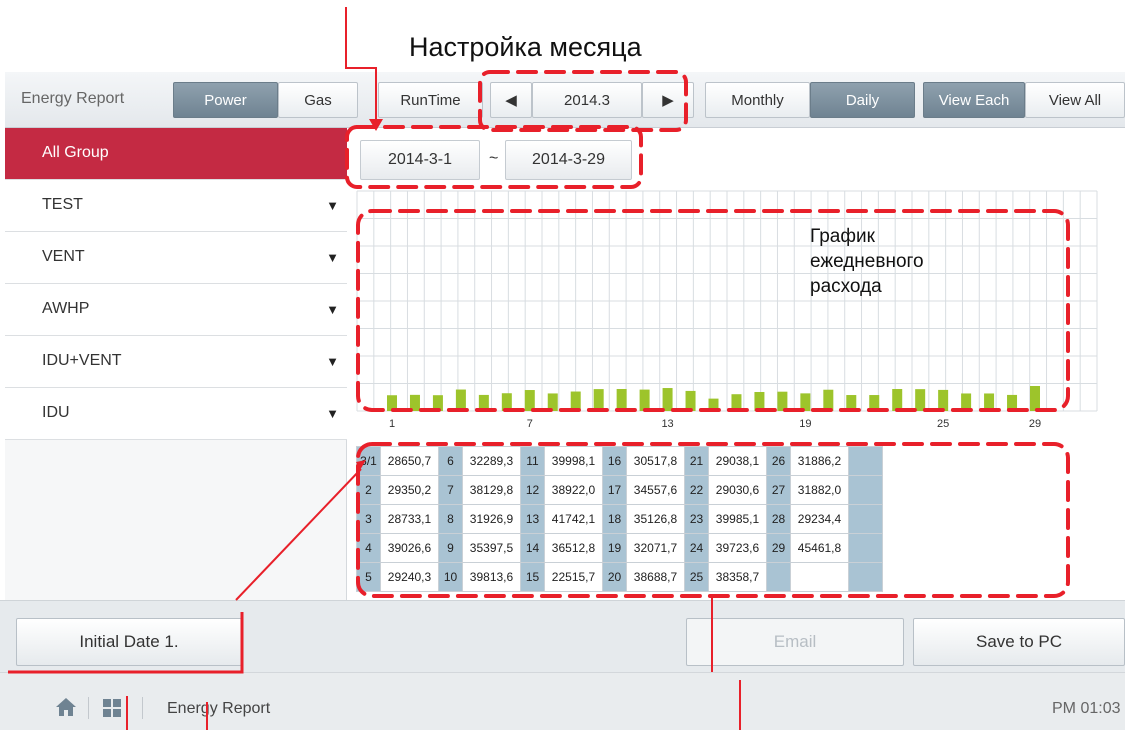 The height and width of the screenshot is (730, 1125). I want to click on x-tick-label: 13, so click(667, 424).